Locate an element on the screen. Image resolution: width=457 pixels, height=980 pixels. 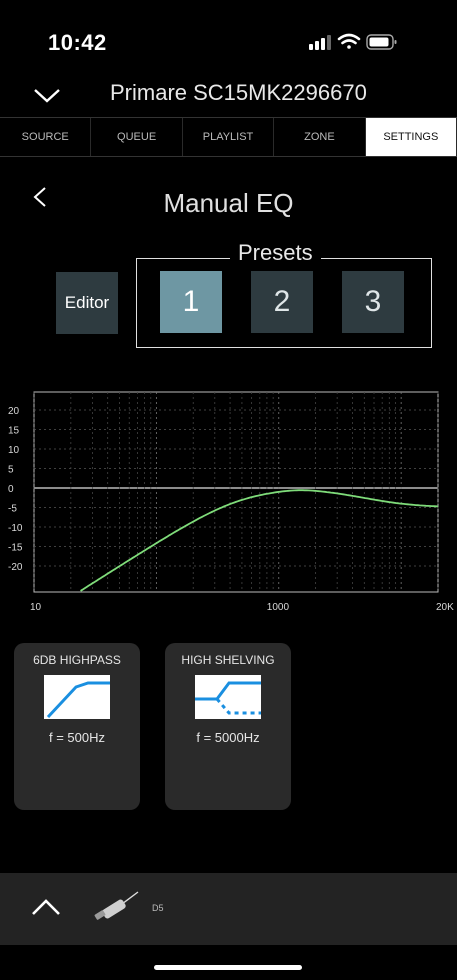
status-icons is located at coordinates (353, 41).